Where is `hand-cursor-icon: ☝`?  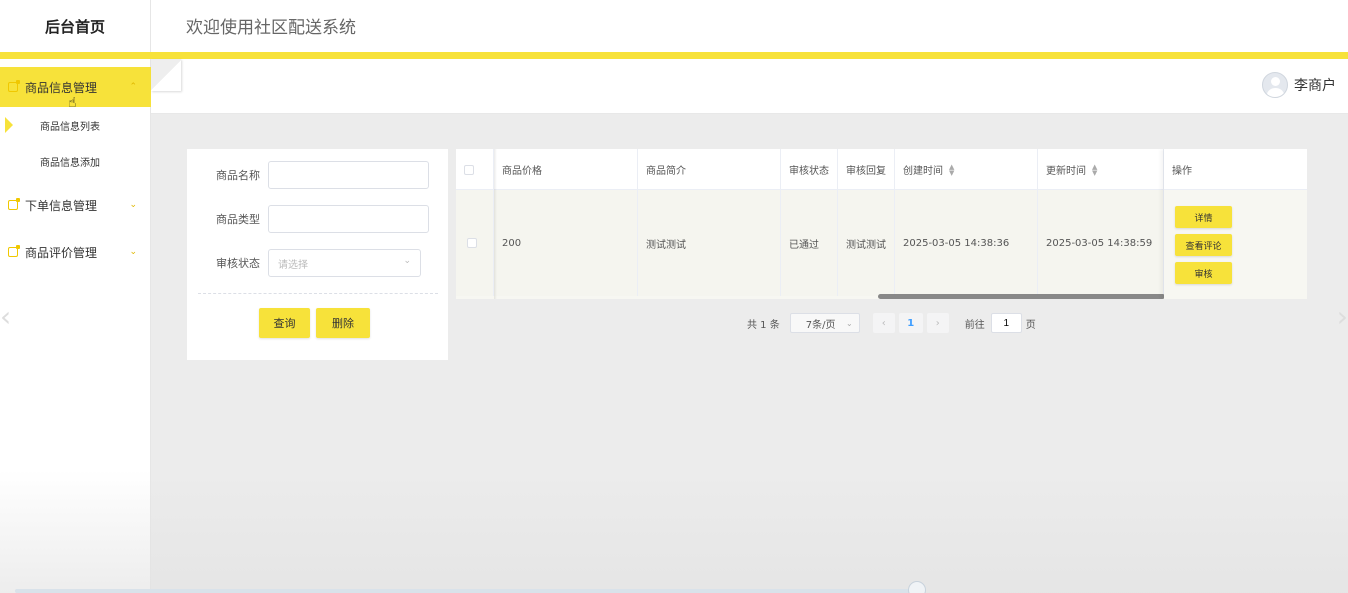
hand-cursor-icon: ☝ is located at coordinates (72, 103).